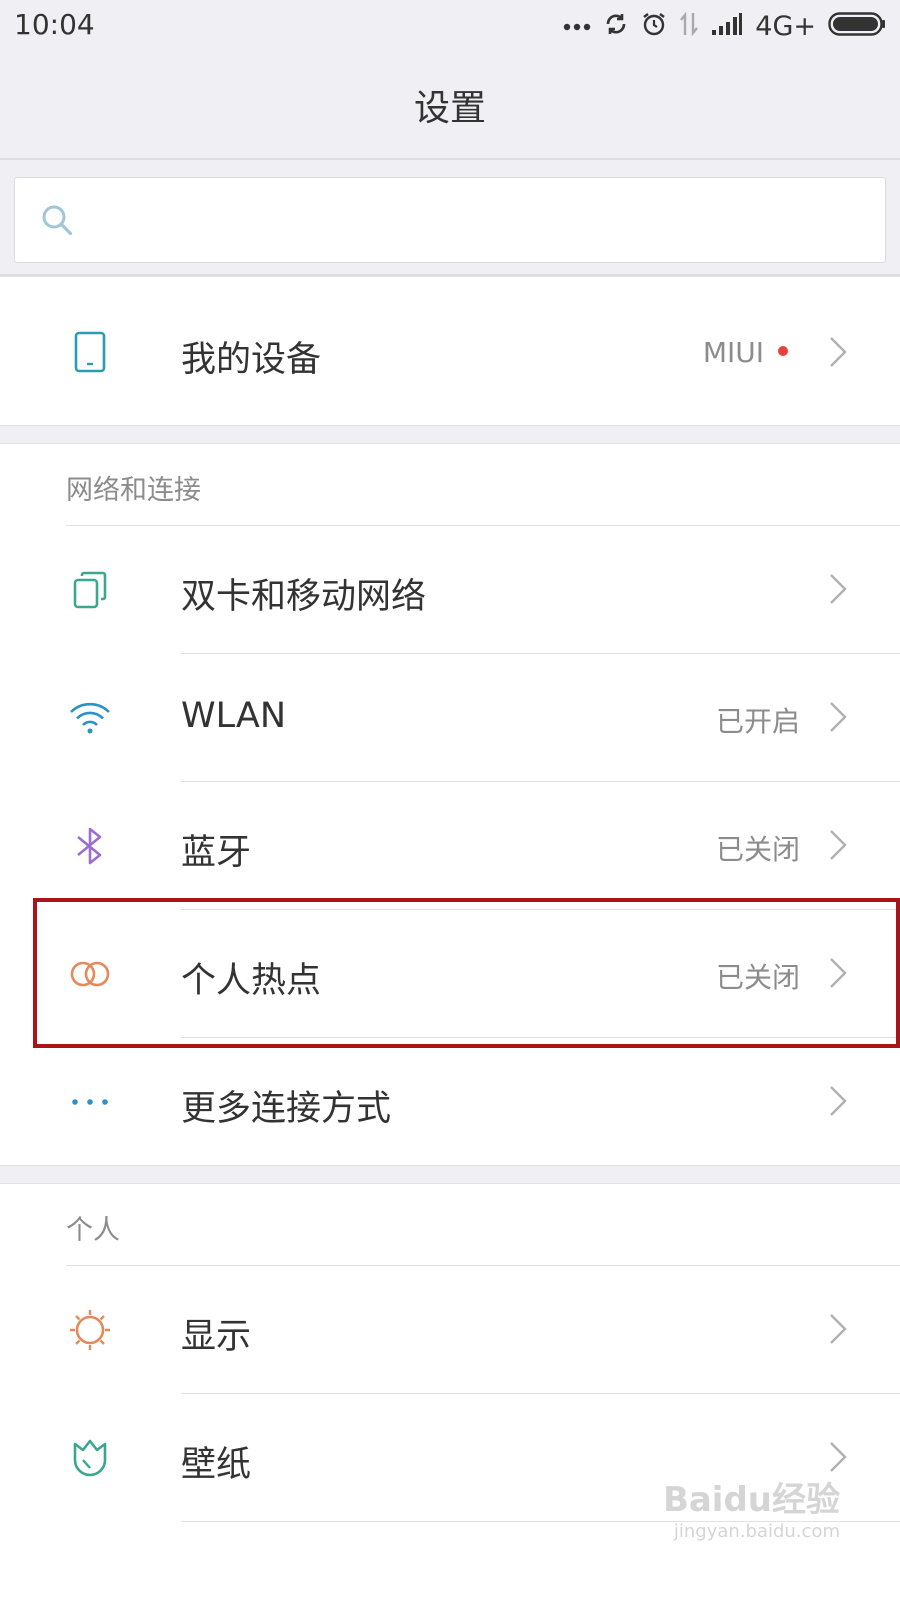 The height and width of the screenshot is (1600, 900). What do you see at coordinates (450, 718) in the screenshot?
I see `settings-item-wlan: WLAN 已开启` at bounding box center [450, 718].